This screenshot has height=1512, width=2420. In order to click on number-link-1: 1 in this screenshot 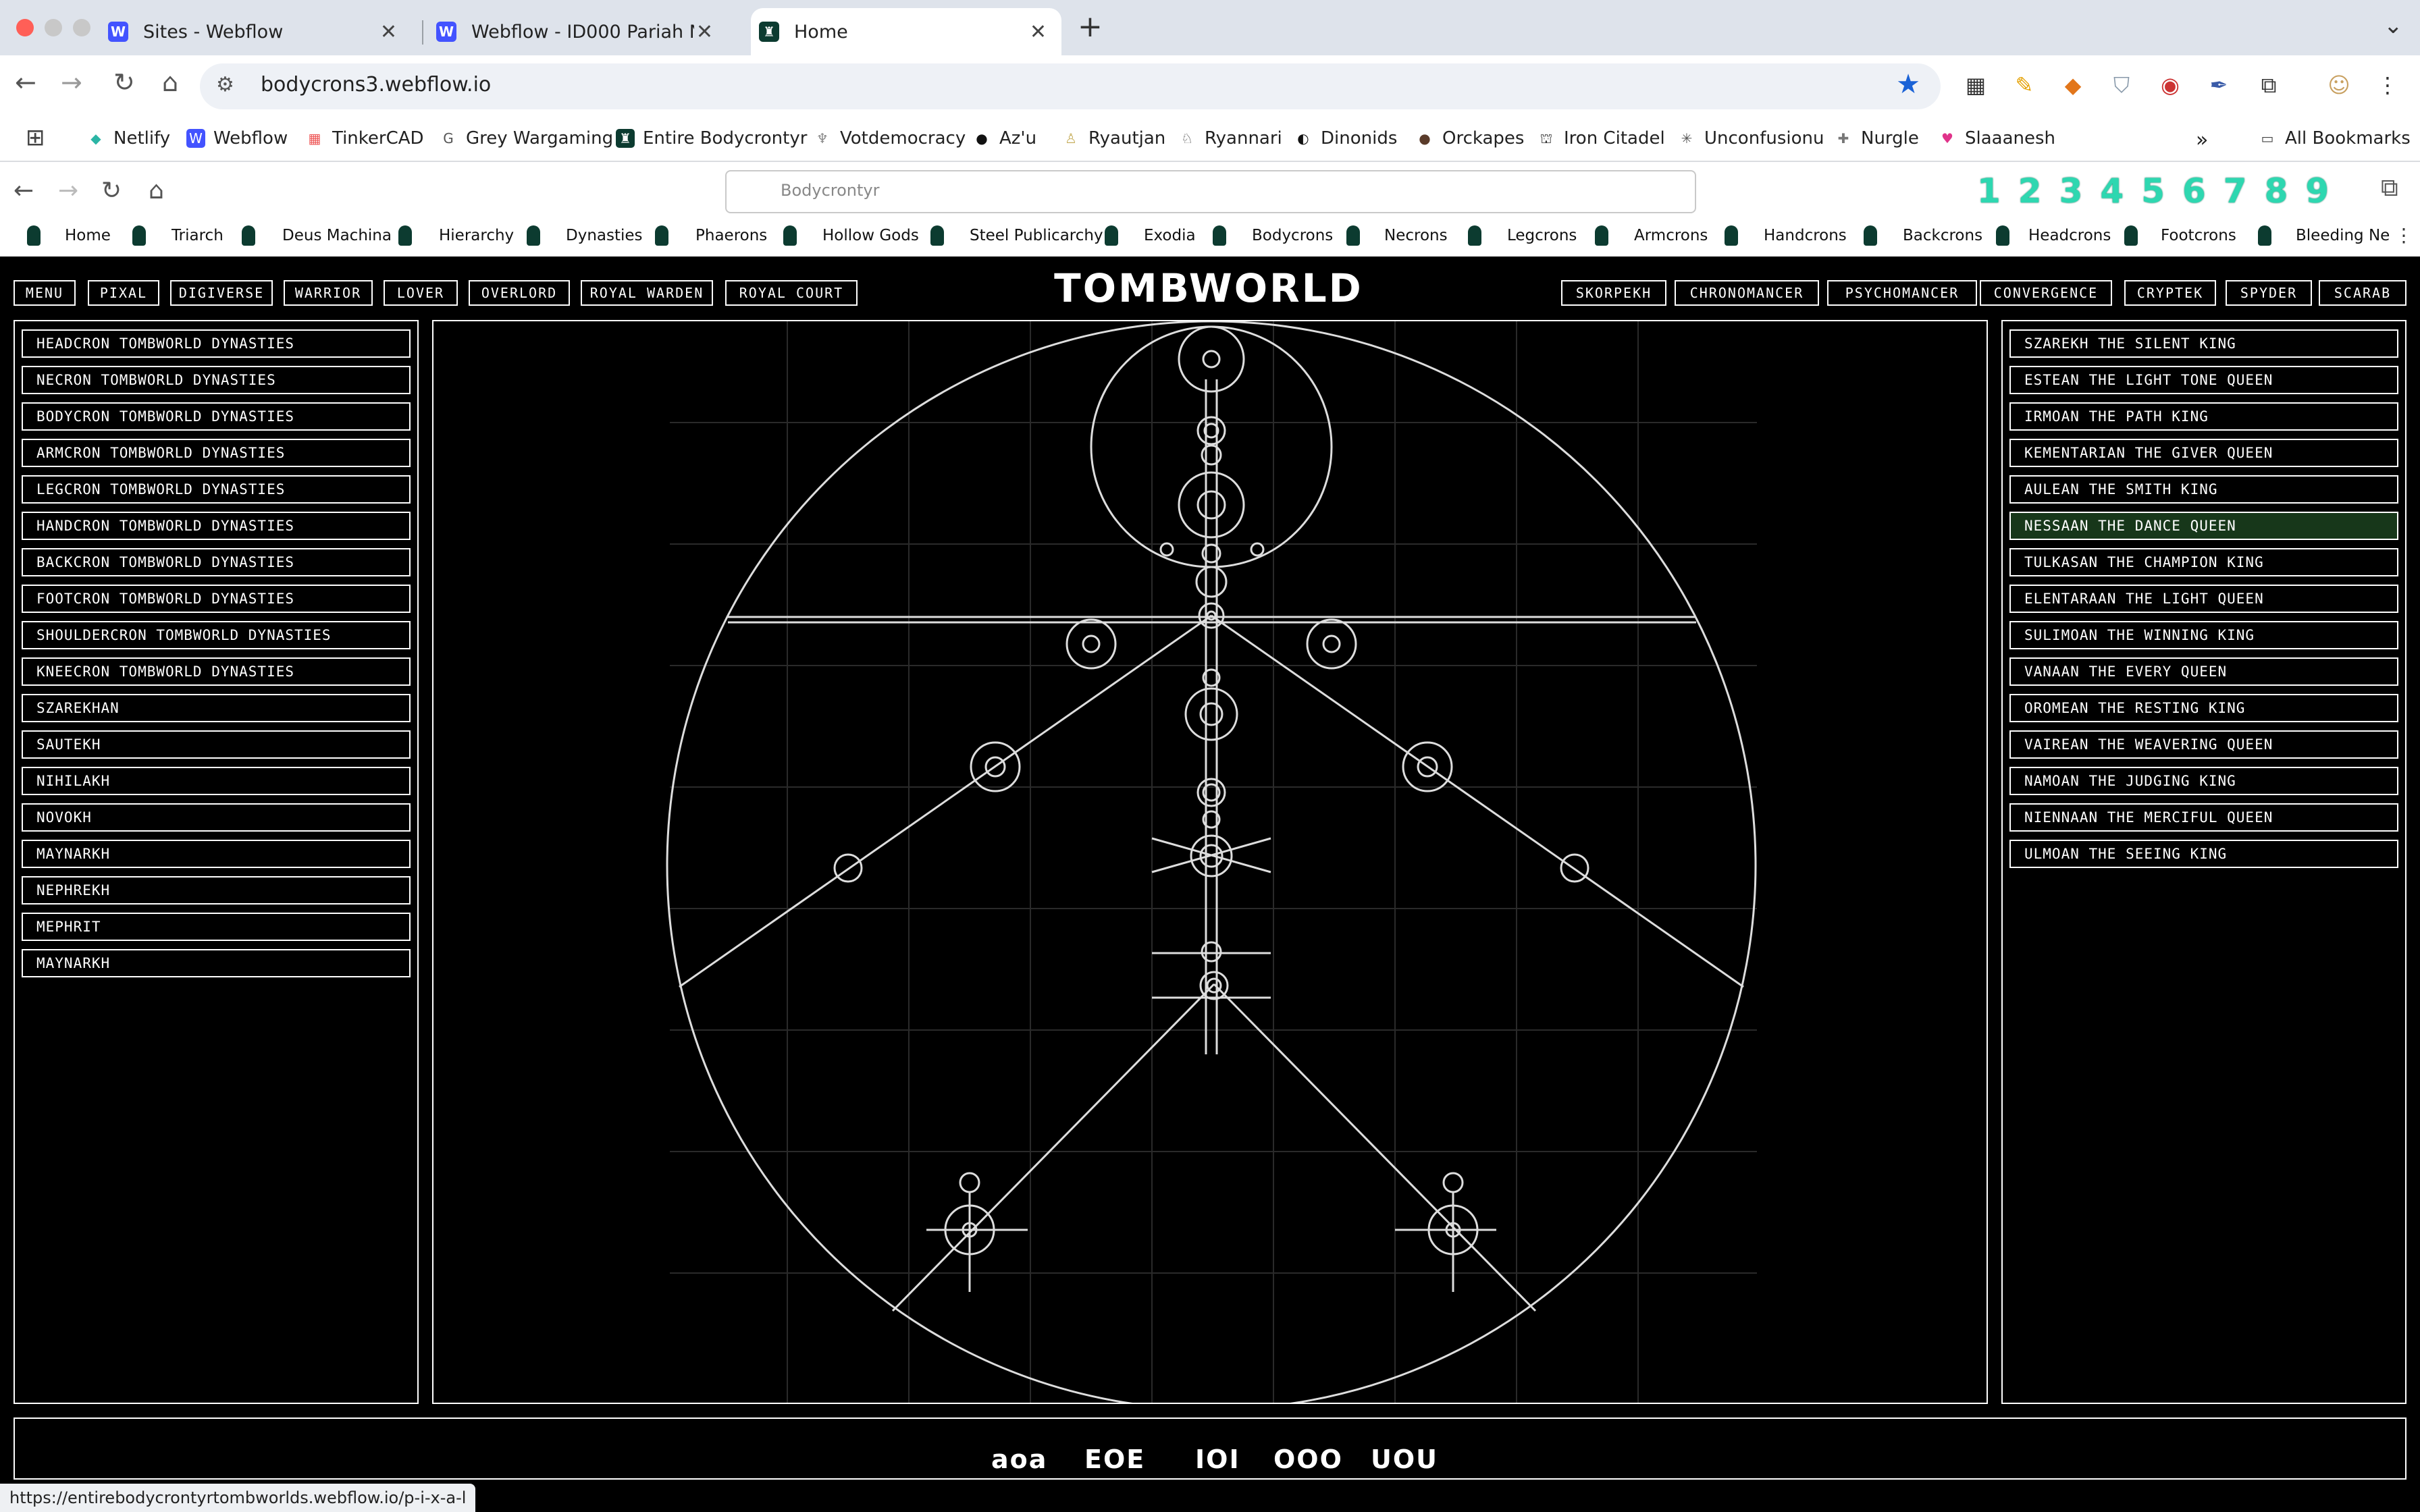, I will do `click(1989, 191)`.